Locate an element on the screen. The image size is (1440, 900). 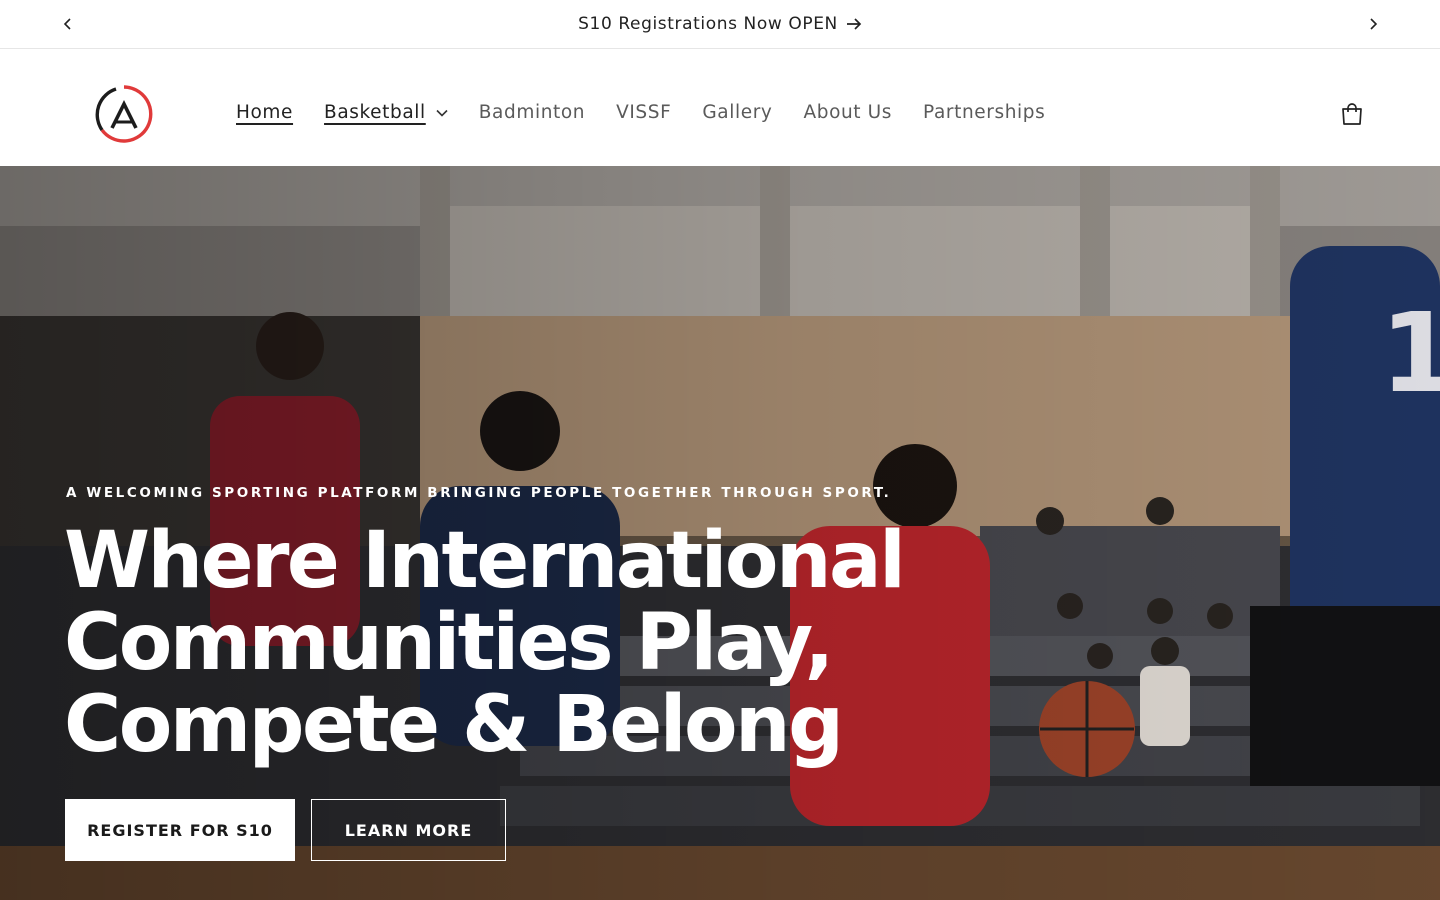
nav-item-home: Home is located at coordinates (264, 113).